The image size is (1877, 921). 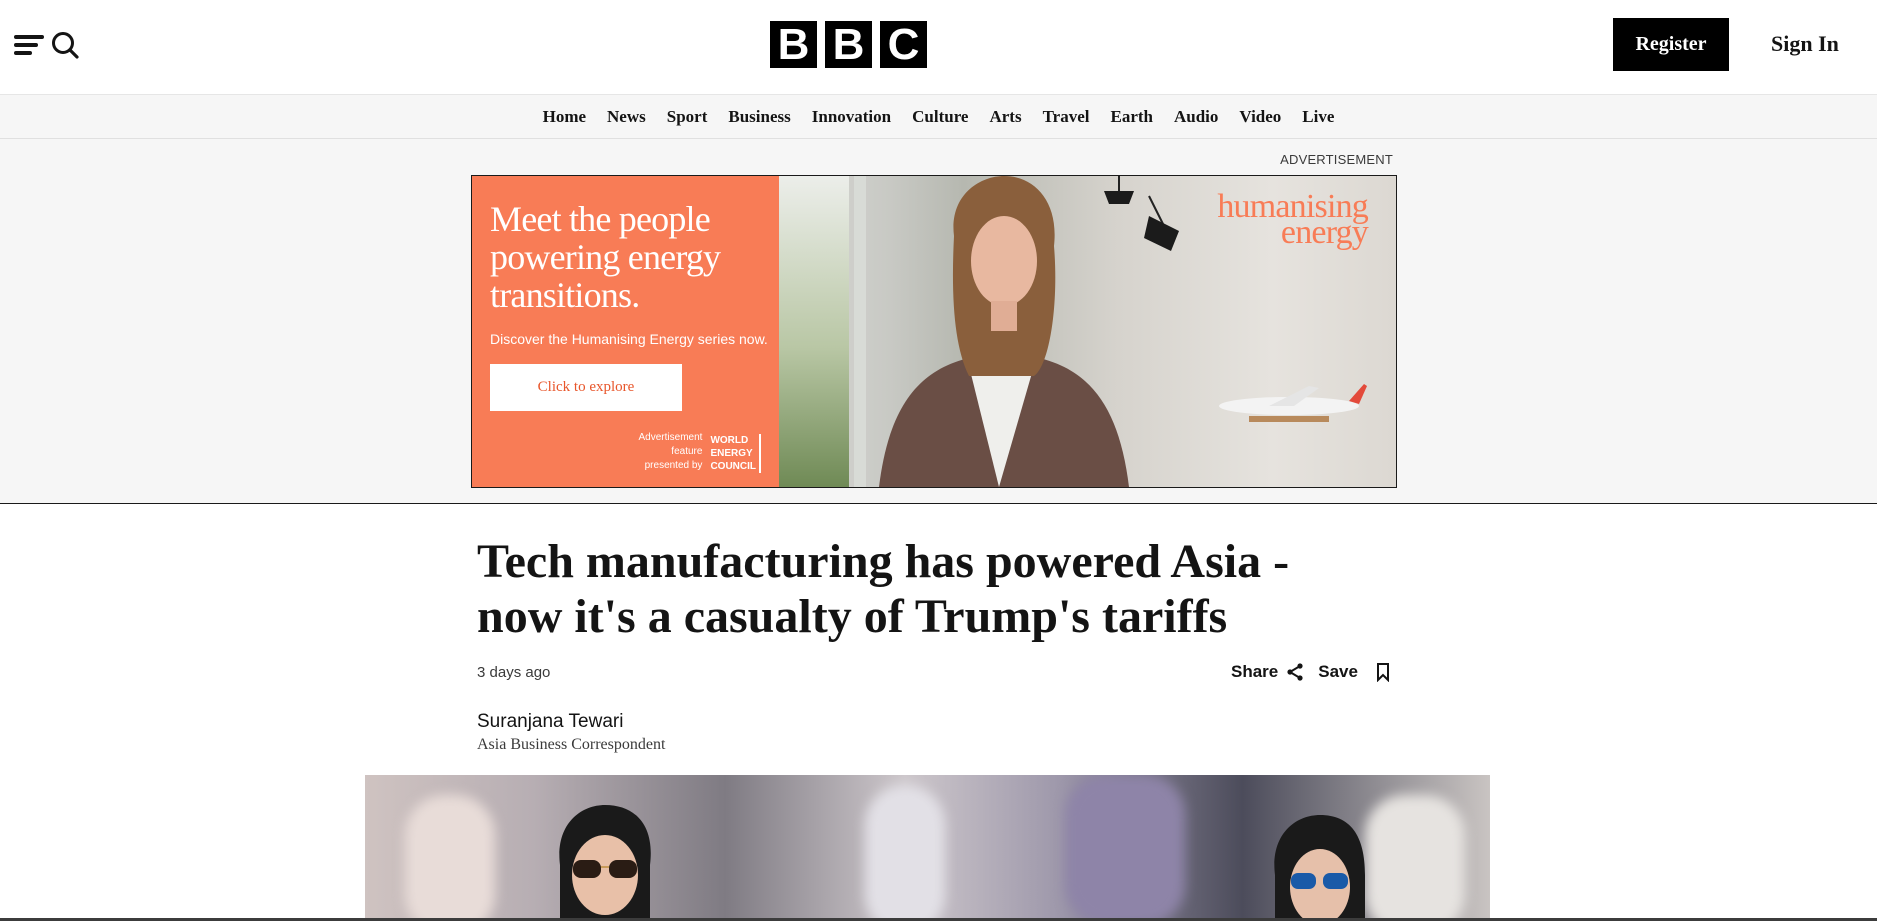 I want to click on nav-item-live: Live, so click(x=1318, y=117).